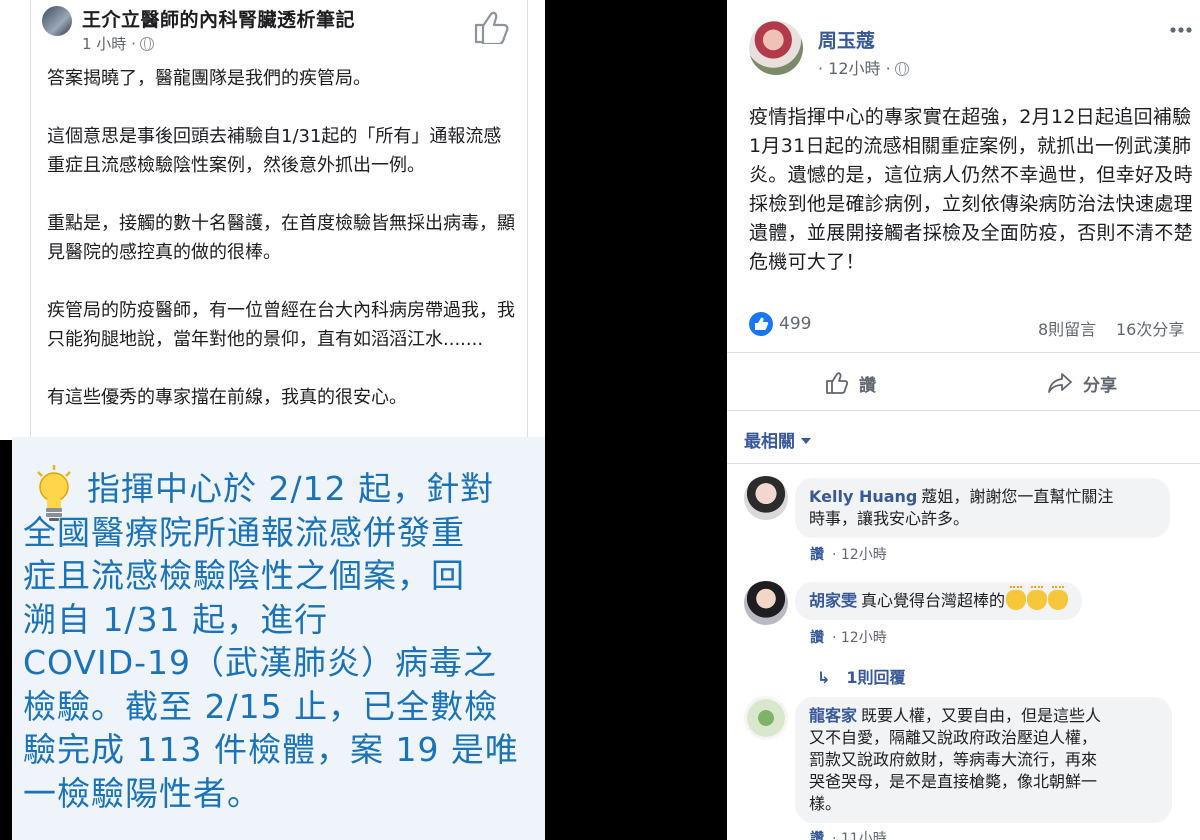 This screenshot has height=840, width=1200. What do you see at coordinates (218, 18) in the screenshot?
I see `post-author: 王介立醫師的內科腎臟透析筆記` at bounding box center [218, 18].